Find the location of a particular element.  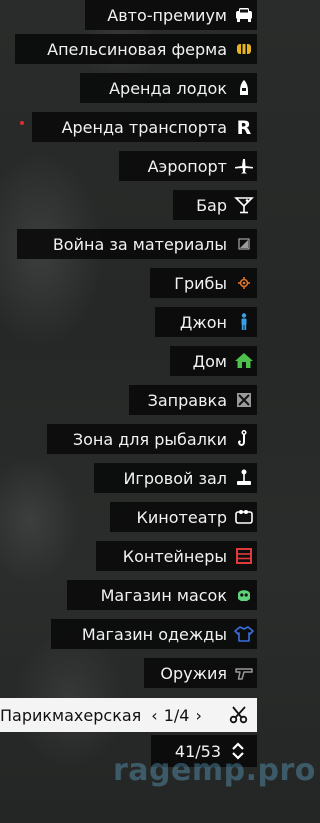

list-item-label: Магазин одежды is located at coordinates (154, 634).